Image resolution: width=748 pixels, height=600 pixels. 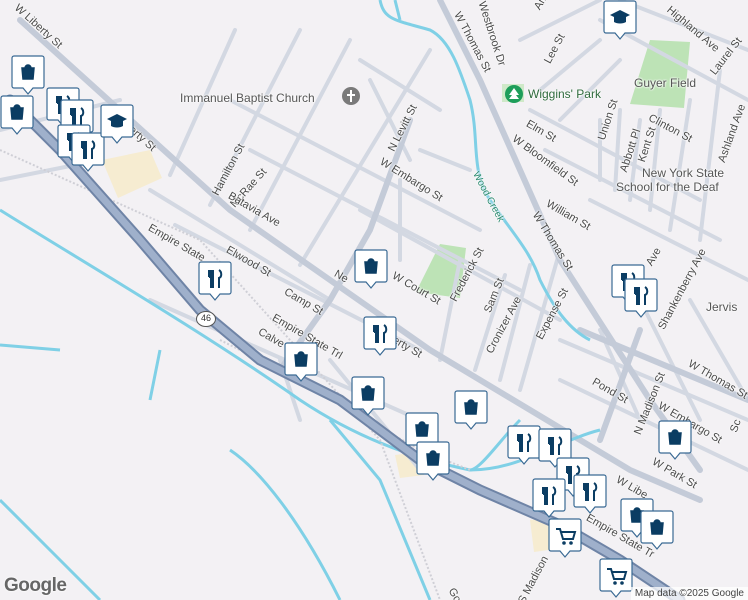 What do you see at coordinates (689, 593) in the screenshot?
I see `map-data-credit: Map data ©2025 Google` at bounding box center [689, 593].